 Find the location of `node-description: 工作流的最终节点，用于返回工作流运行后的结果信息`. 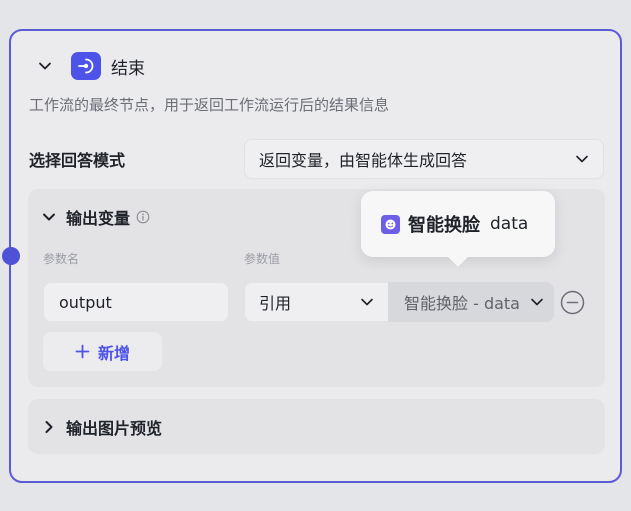

node-description: 工作流的最终节点，用于返回工作流运行后的结果信息 is located at coordinates (209, 105).